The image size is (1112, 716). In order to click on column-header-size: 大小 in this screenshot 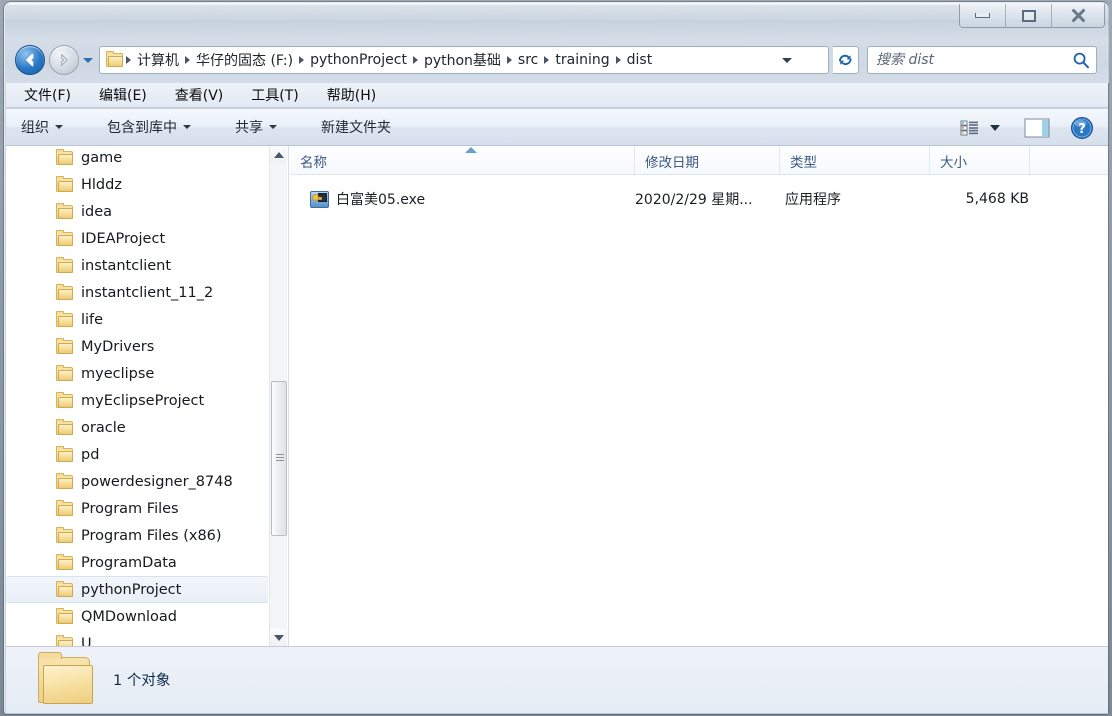, I will do `click(980, 160)`.